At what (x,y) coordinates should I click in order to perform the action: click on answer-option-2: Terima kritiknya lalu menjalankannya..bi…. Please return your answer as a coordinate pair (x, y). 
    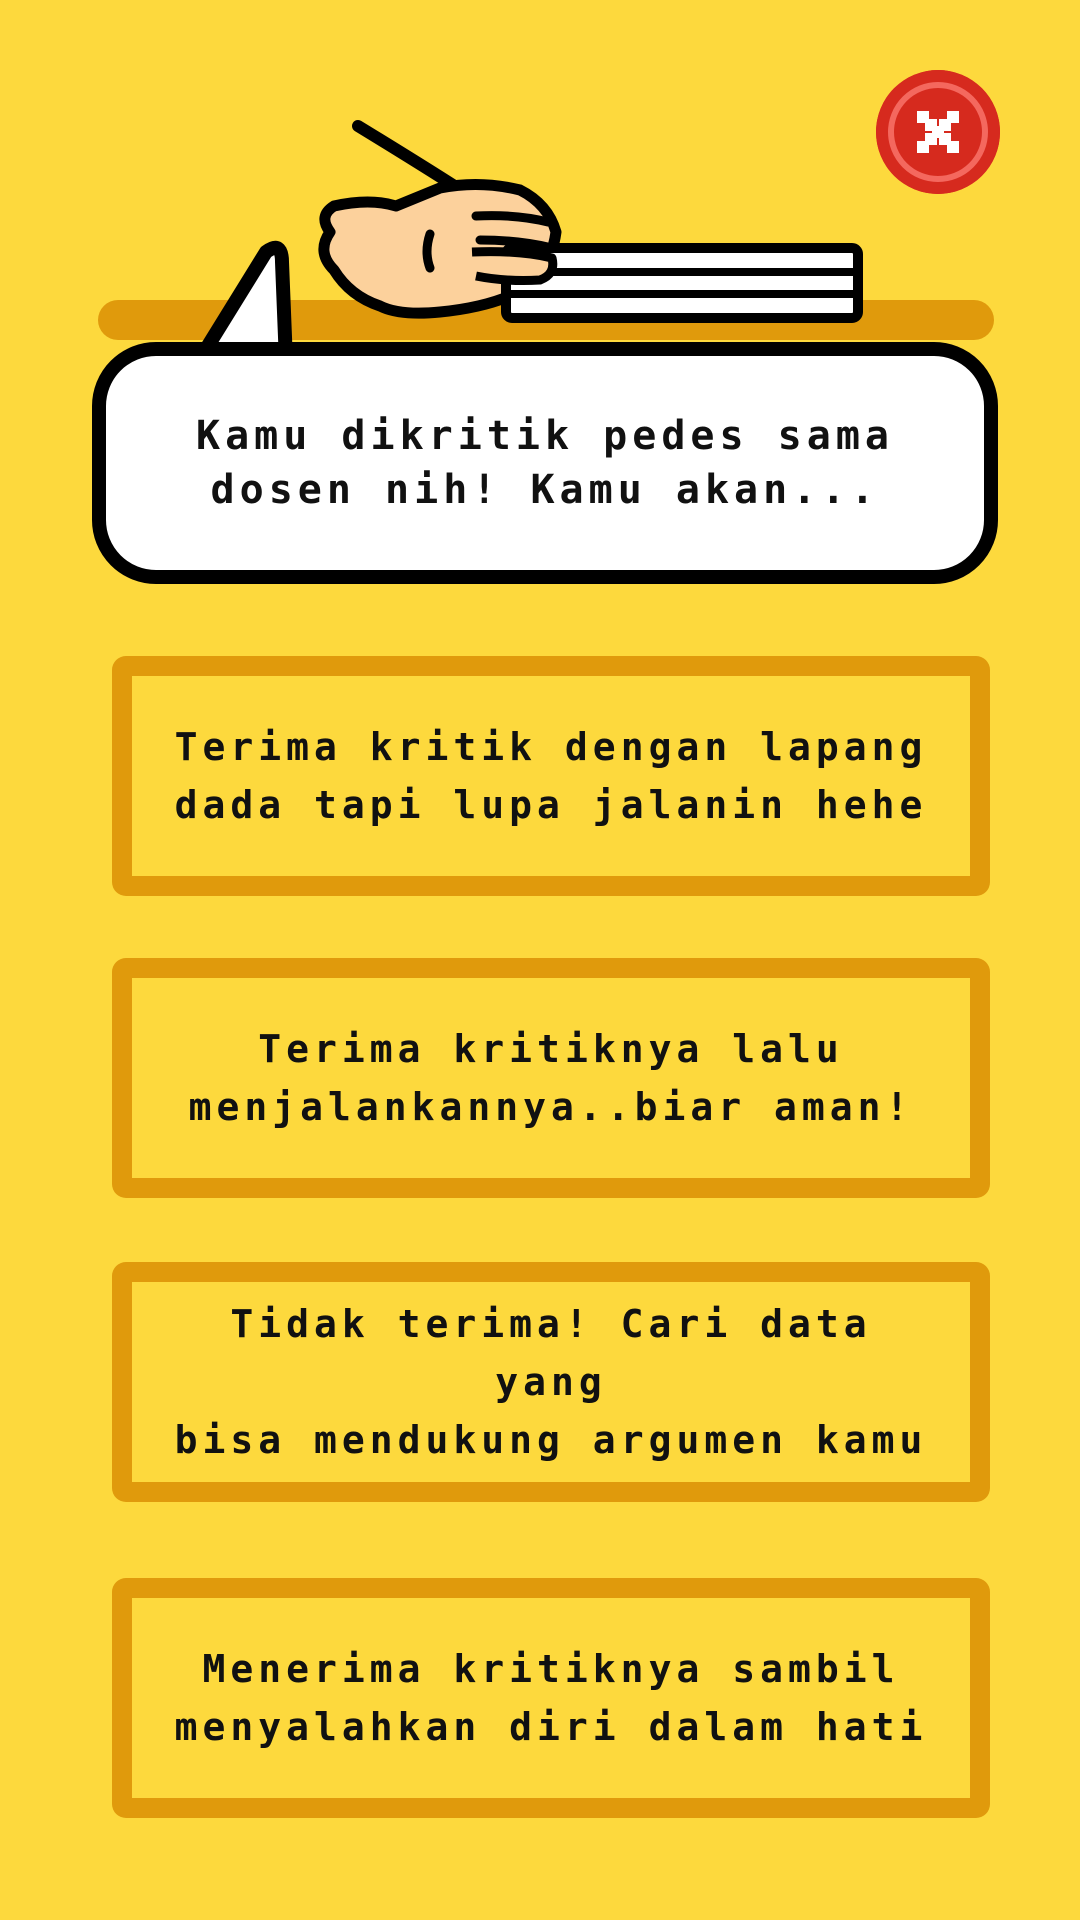
    Looking at the image, I should click on (551, 1078).